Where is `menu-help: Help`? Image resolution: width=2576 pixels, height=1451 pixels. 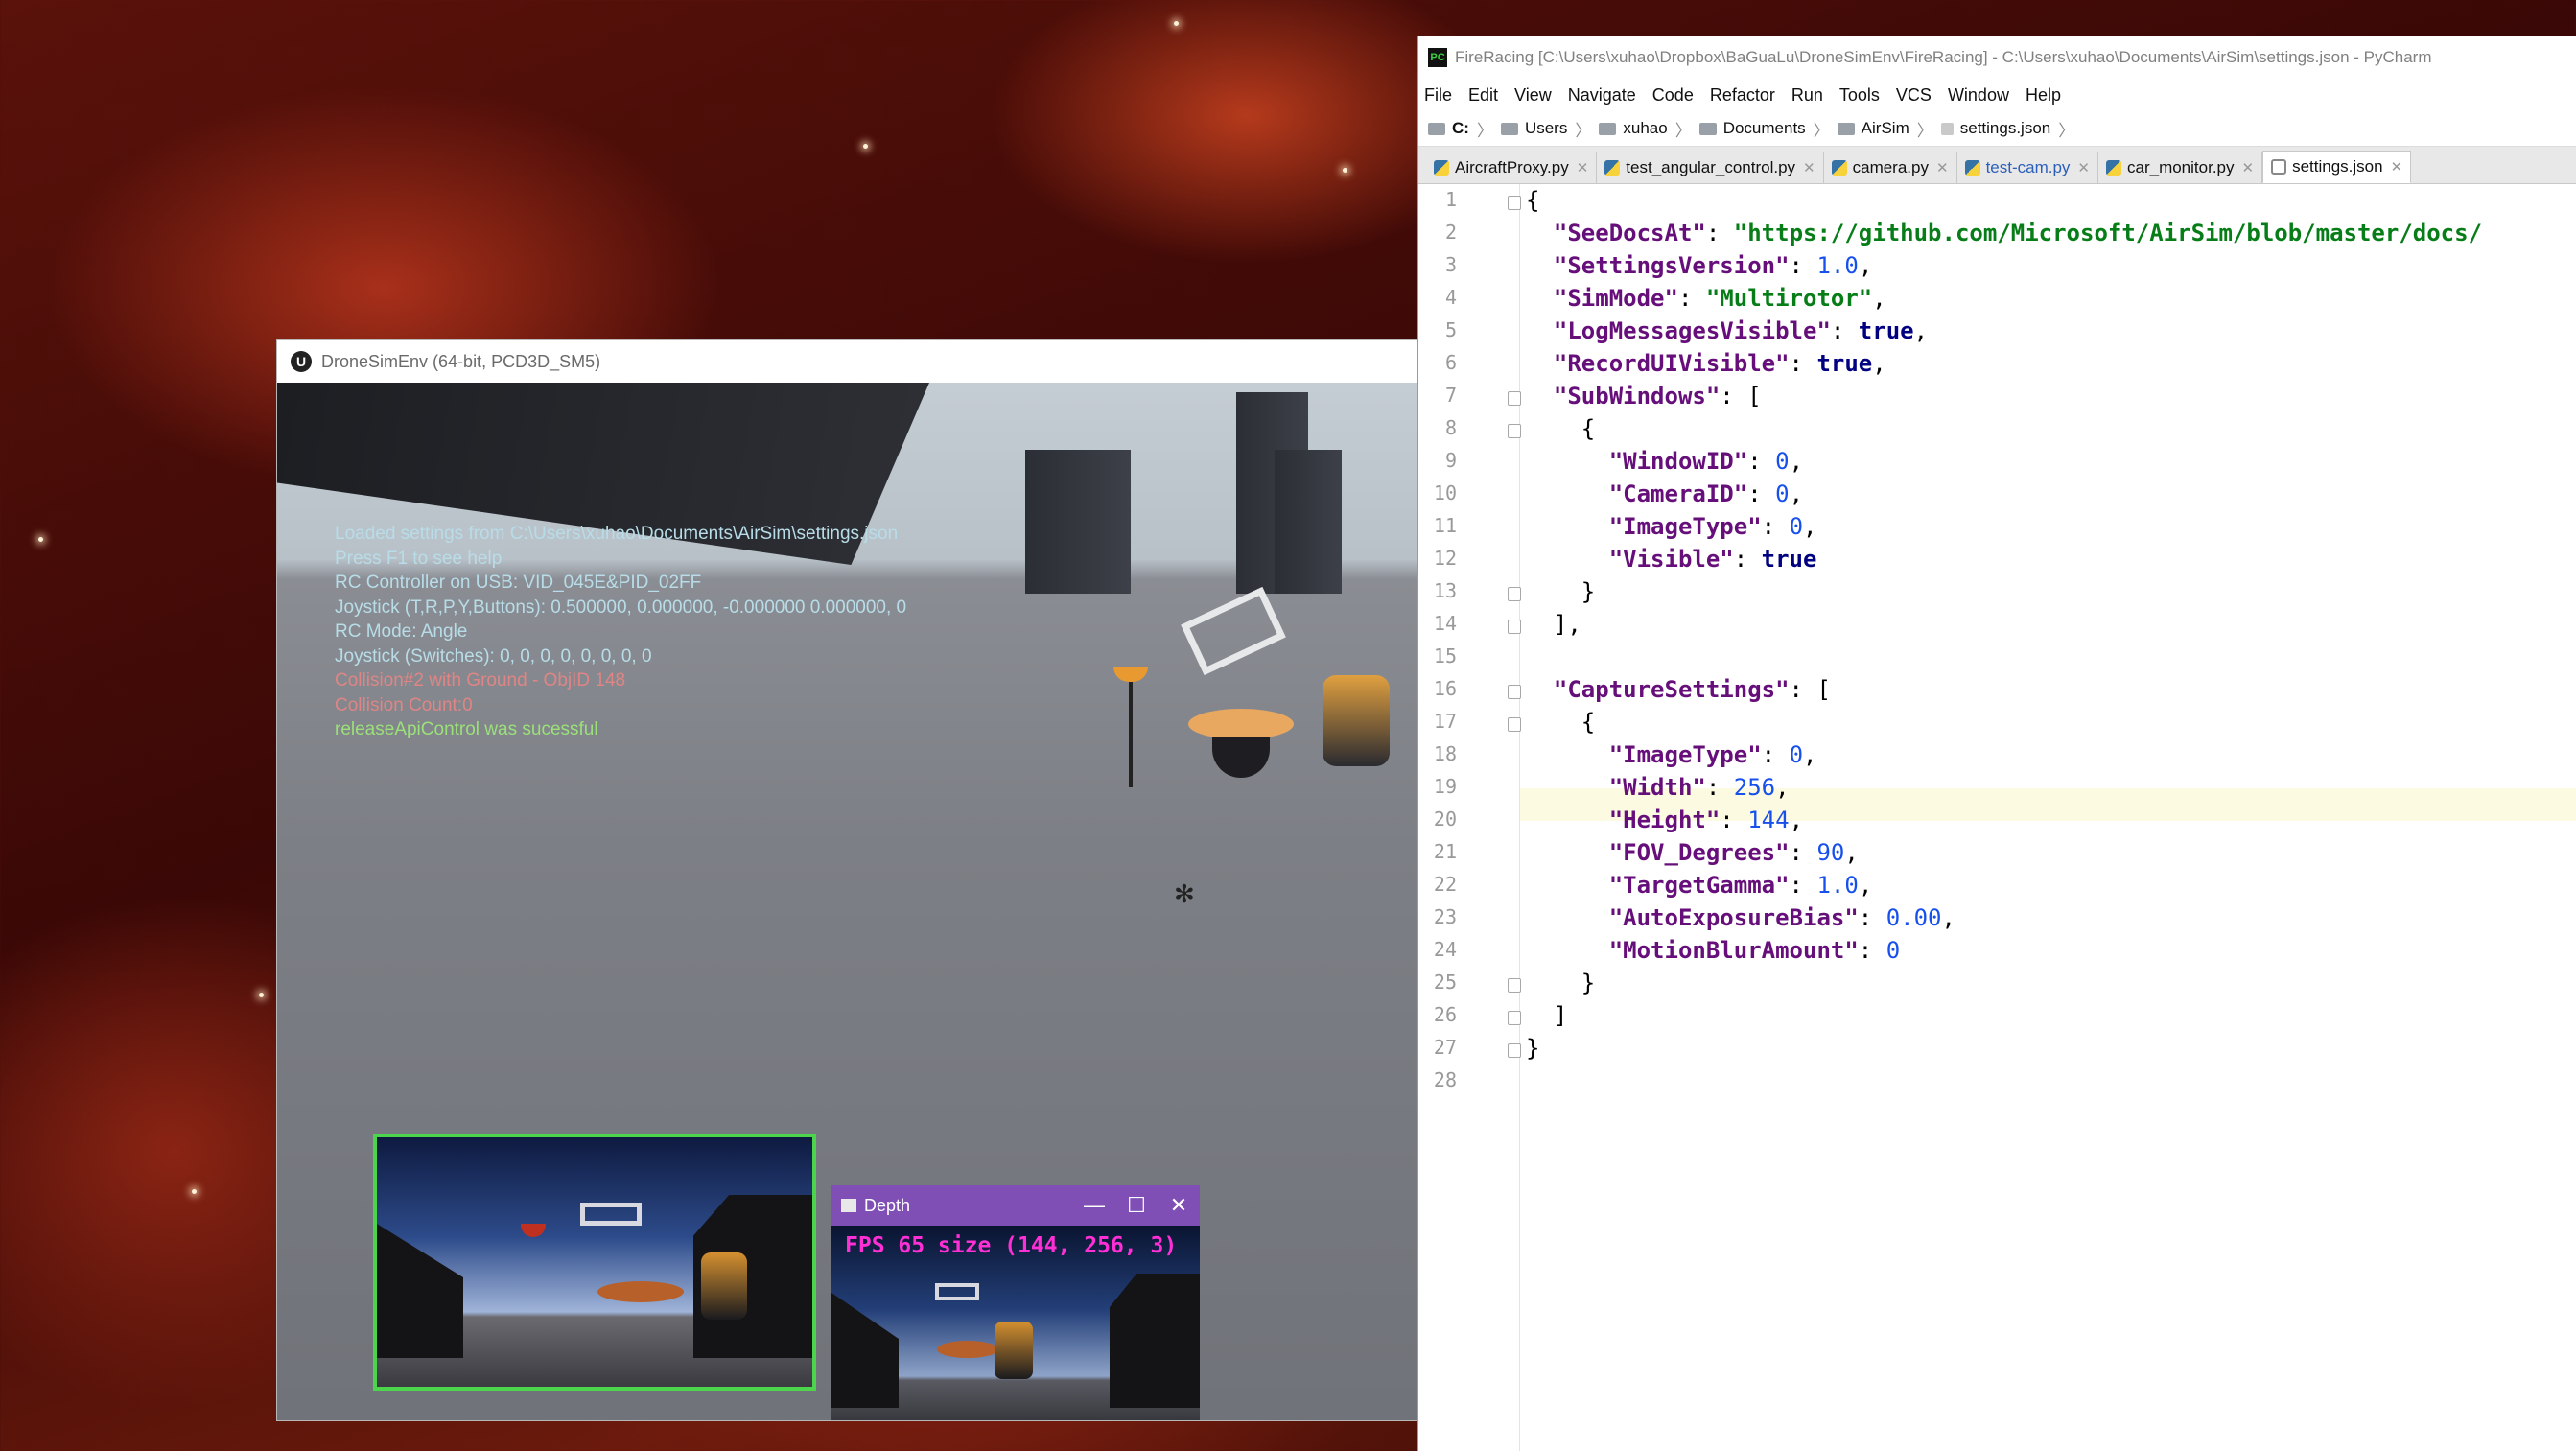
menu-help: Help is located at coordinates (2043, 95).